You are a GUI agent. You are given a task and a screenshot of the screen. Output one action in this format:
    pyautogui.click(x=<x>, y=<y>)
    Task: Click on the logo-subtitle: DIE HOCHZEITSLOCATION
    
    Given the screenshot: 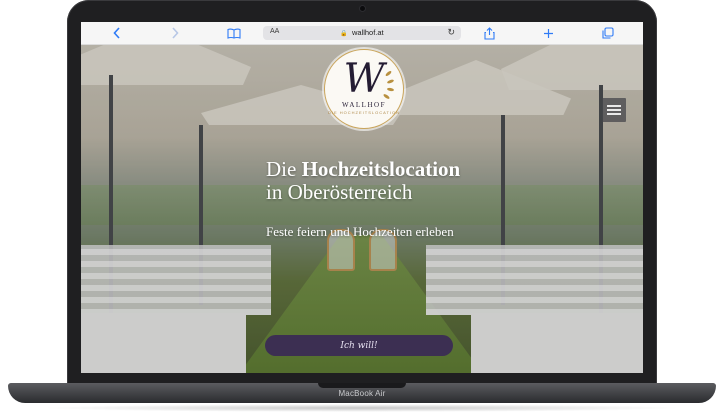 What is the action you would take?
    pyautogui.click(x=364, y=112)
    